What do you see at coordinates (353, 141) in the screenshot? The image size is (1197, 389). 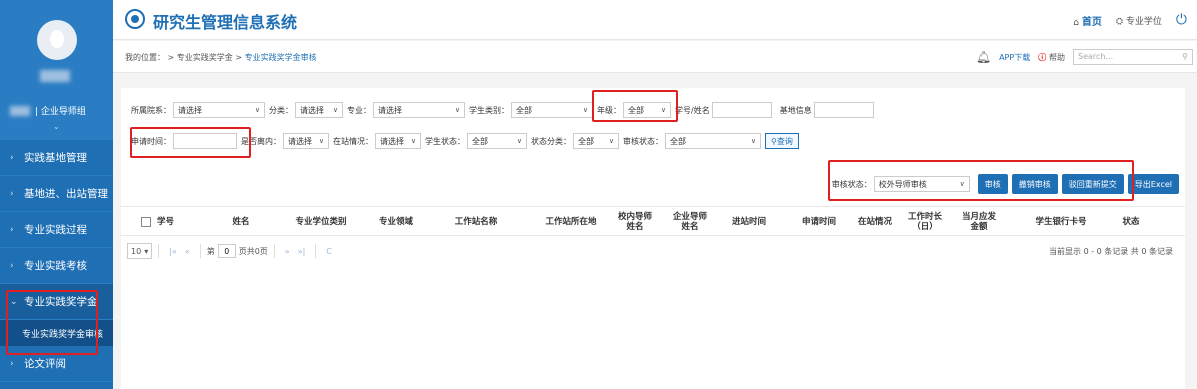 I see `filter-label-station-status: 在站情况：` at bounding box center [353, 141].